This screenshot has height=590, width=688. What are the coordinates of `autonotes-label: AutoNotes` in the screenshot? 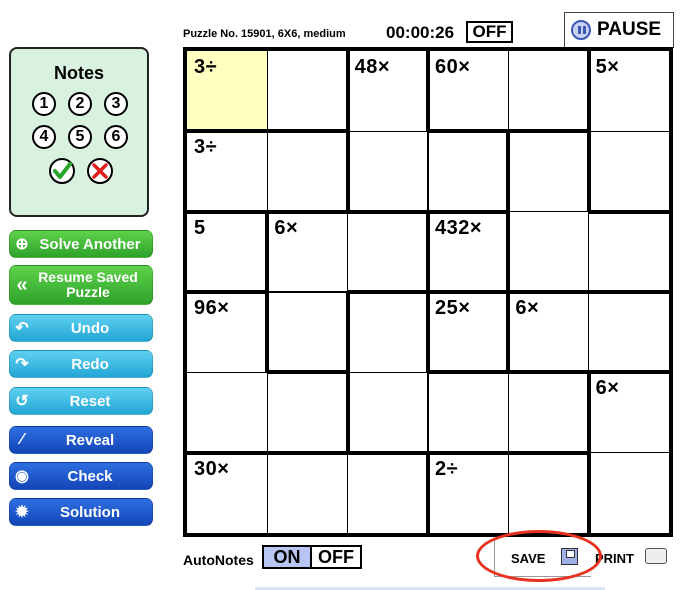 It's located at (218, 560).